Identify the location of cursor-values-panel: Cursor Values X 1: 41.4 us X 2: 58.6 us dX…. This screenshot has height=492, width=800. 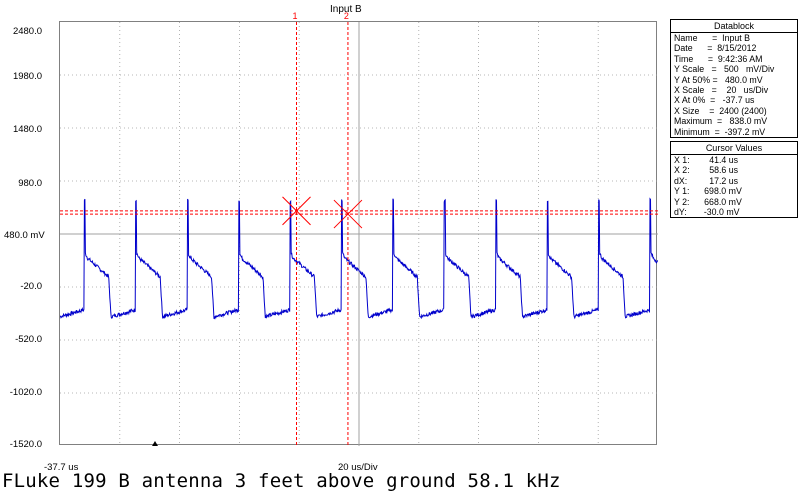
(734, 180).